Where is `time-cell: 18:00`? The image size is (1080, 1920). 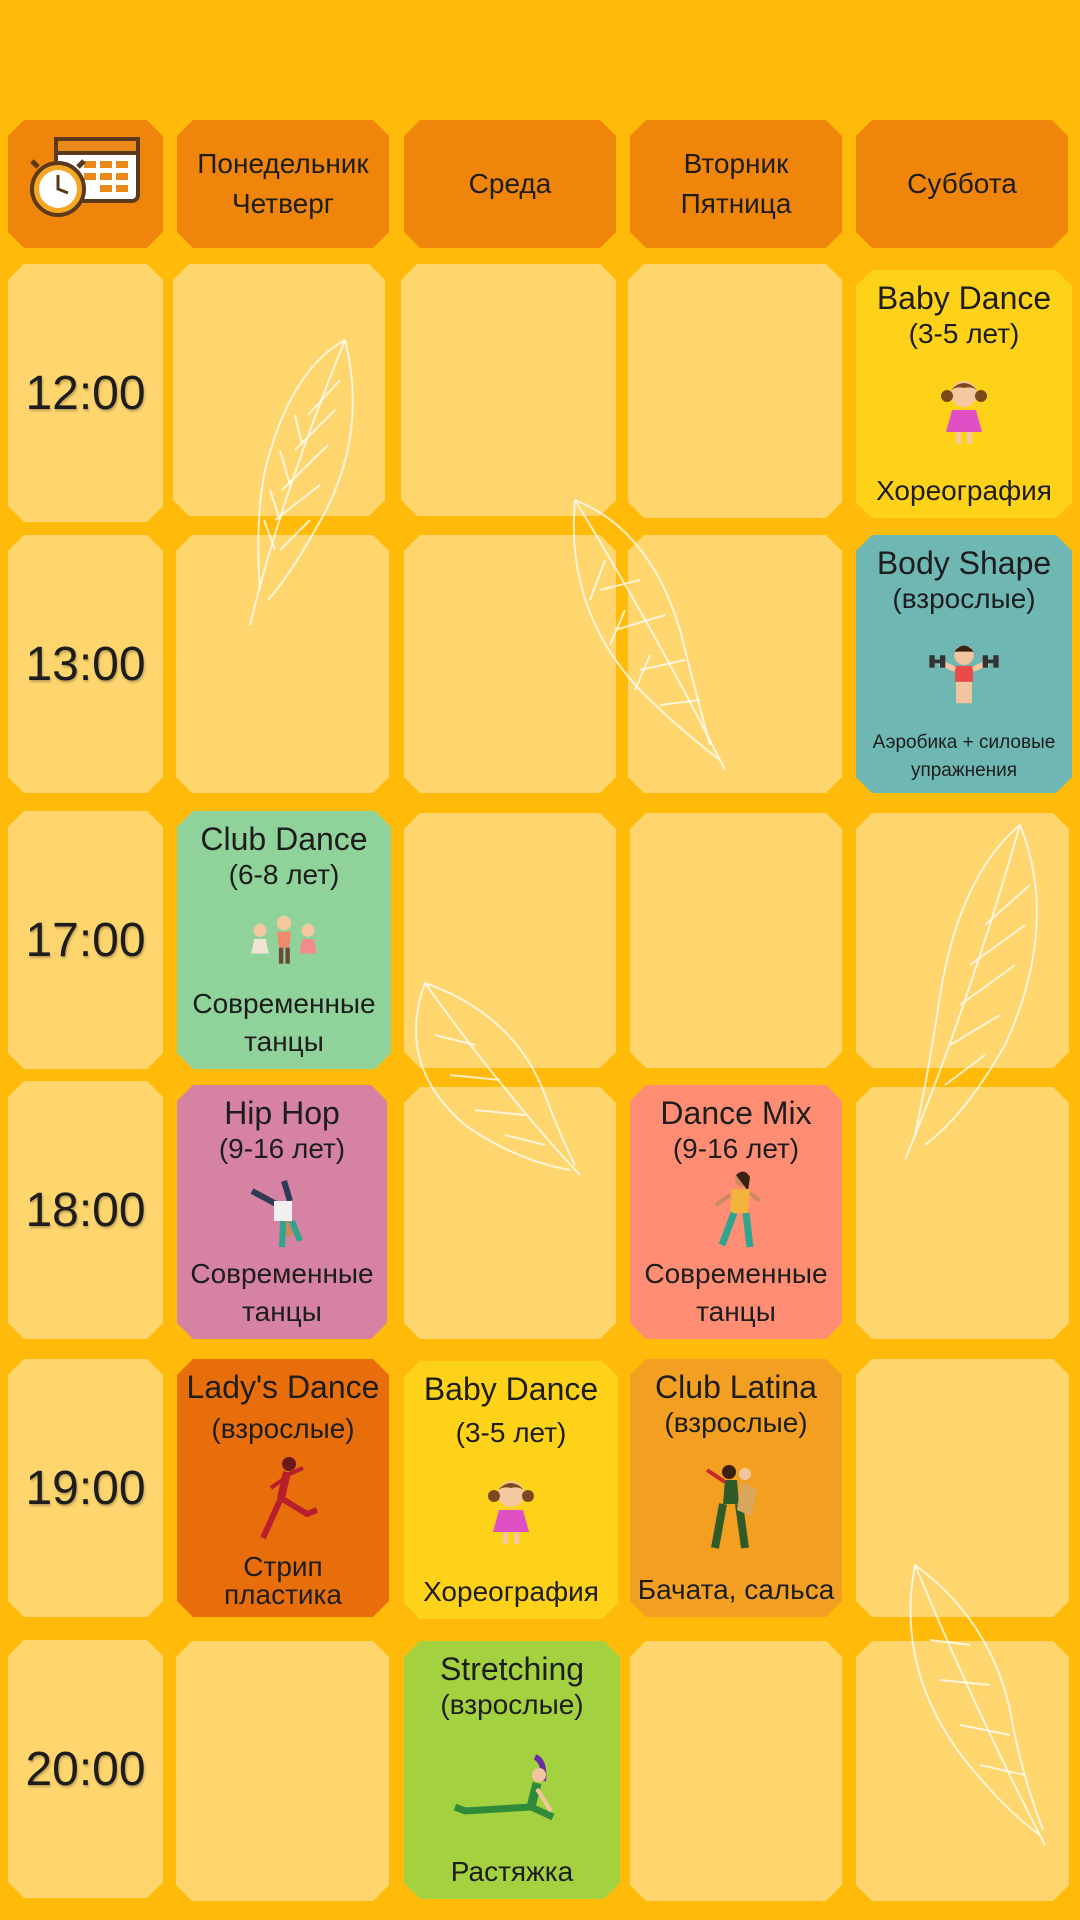
time-cell: 18:00 is located at coordinates (85, 1210).